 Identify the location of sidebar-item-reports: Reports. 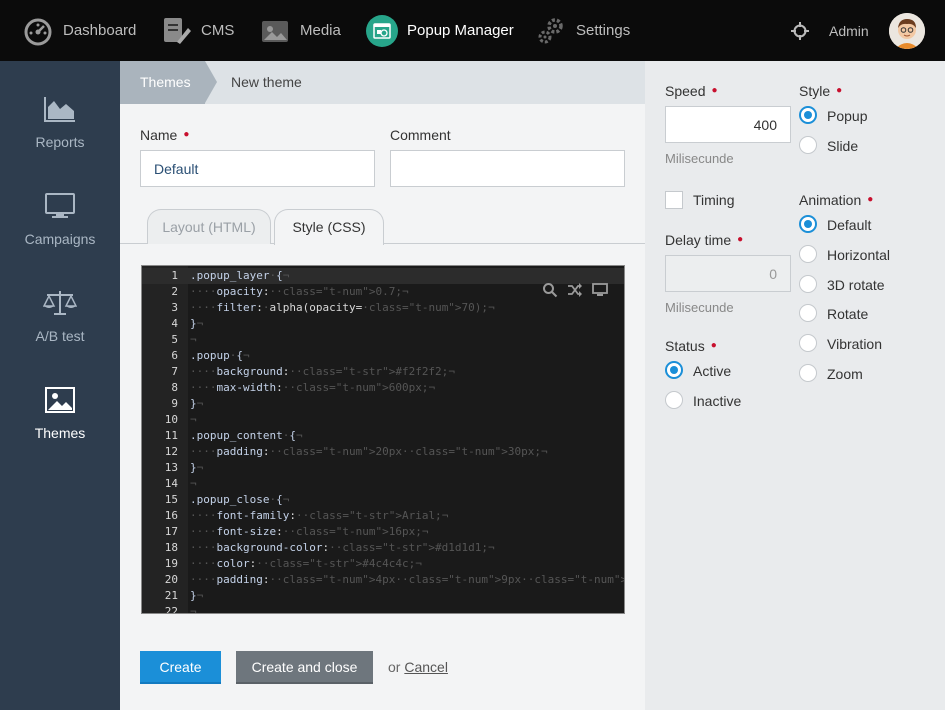
(60, 134).